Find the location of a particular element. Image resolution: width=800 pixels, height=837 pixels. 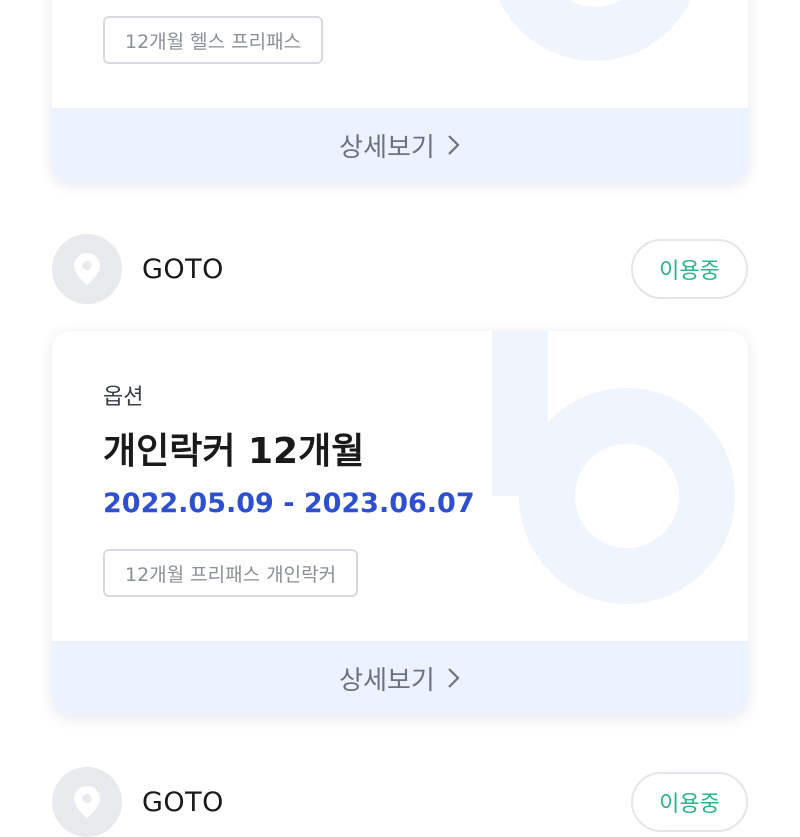

pass-tag-label: 12개월 프리패스 개인락커 is located at coordinates (231, 574).